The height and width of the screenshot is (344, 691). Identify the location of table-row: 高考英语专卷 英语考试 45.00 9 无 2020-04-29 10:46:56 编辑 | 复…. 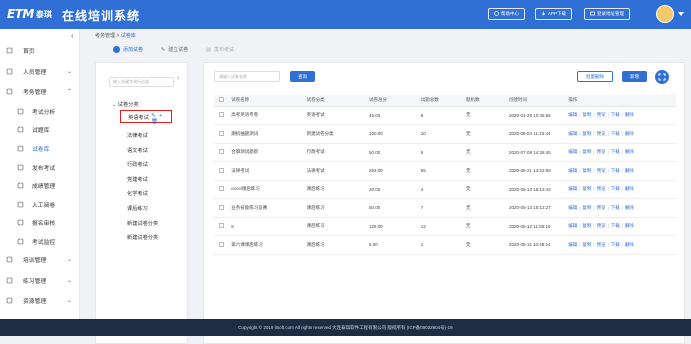
(445, 115).